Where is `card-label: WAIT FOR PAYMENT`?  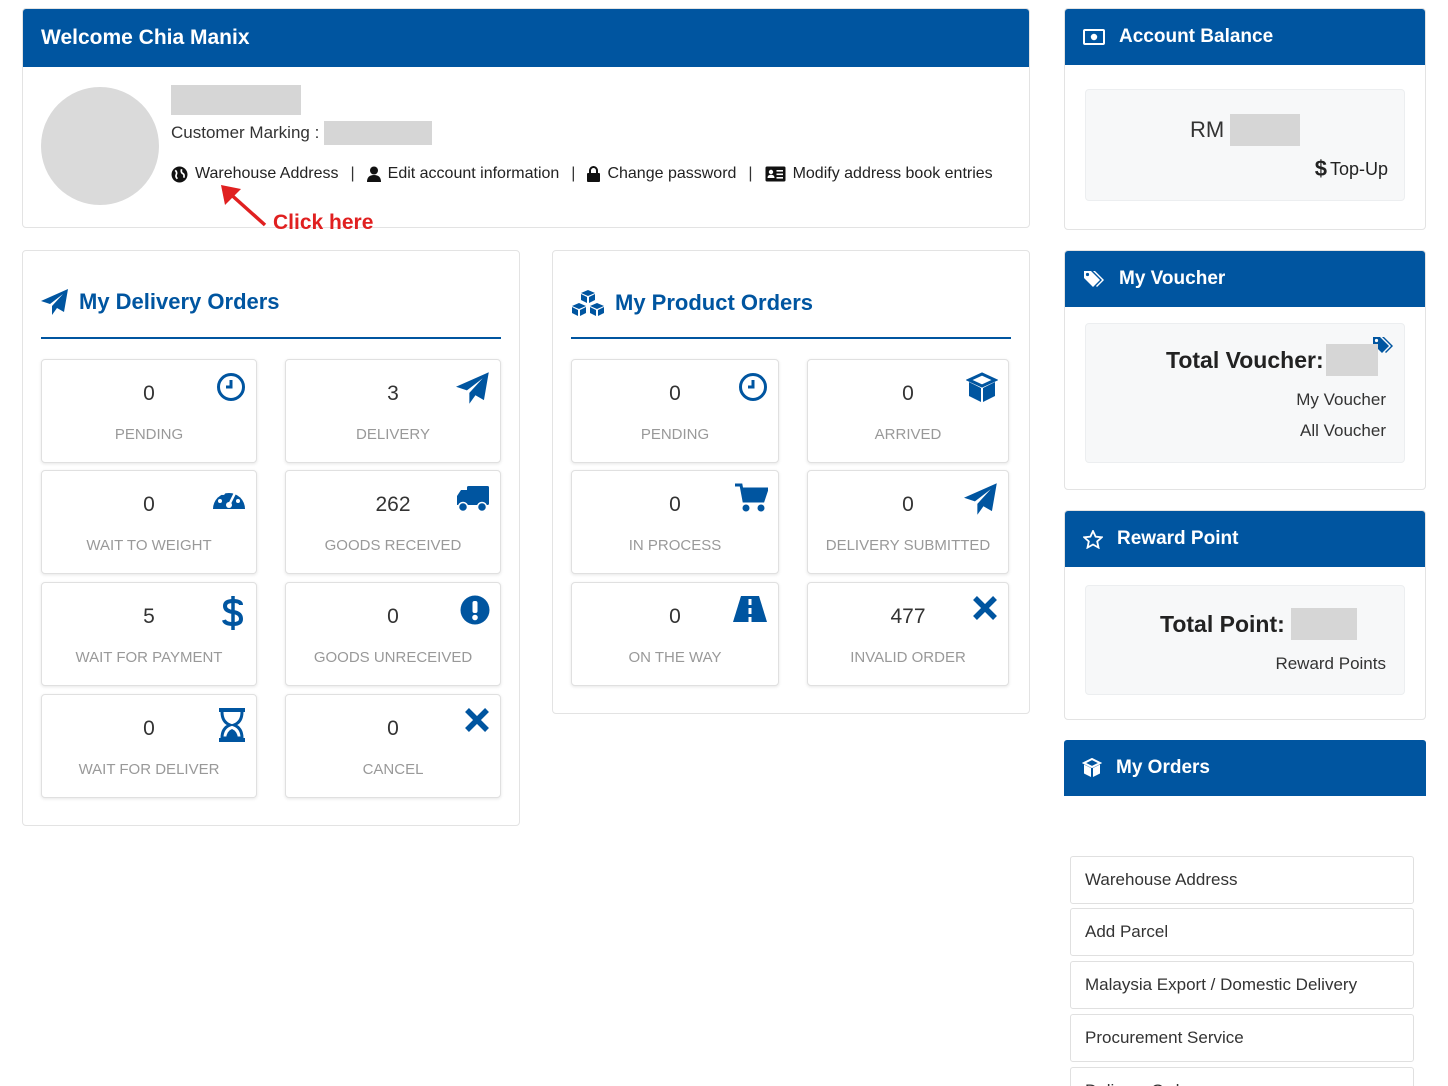 card-label: WAIT FOR PAYMENT is located at coordinates (149, 657).